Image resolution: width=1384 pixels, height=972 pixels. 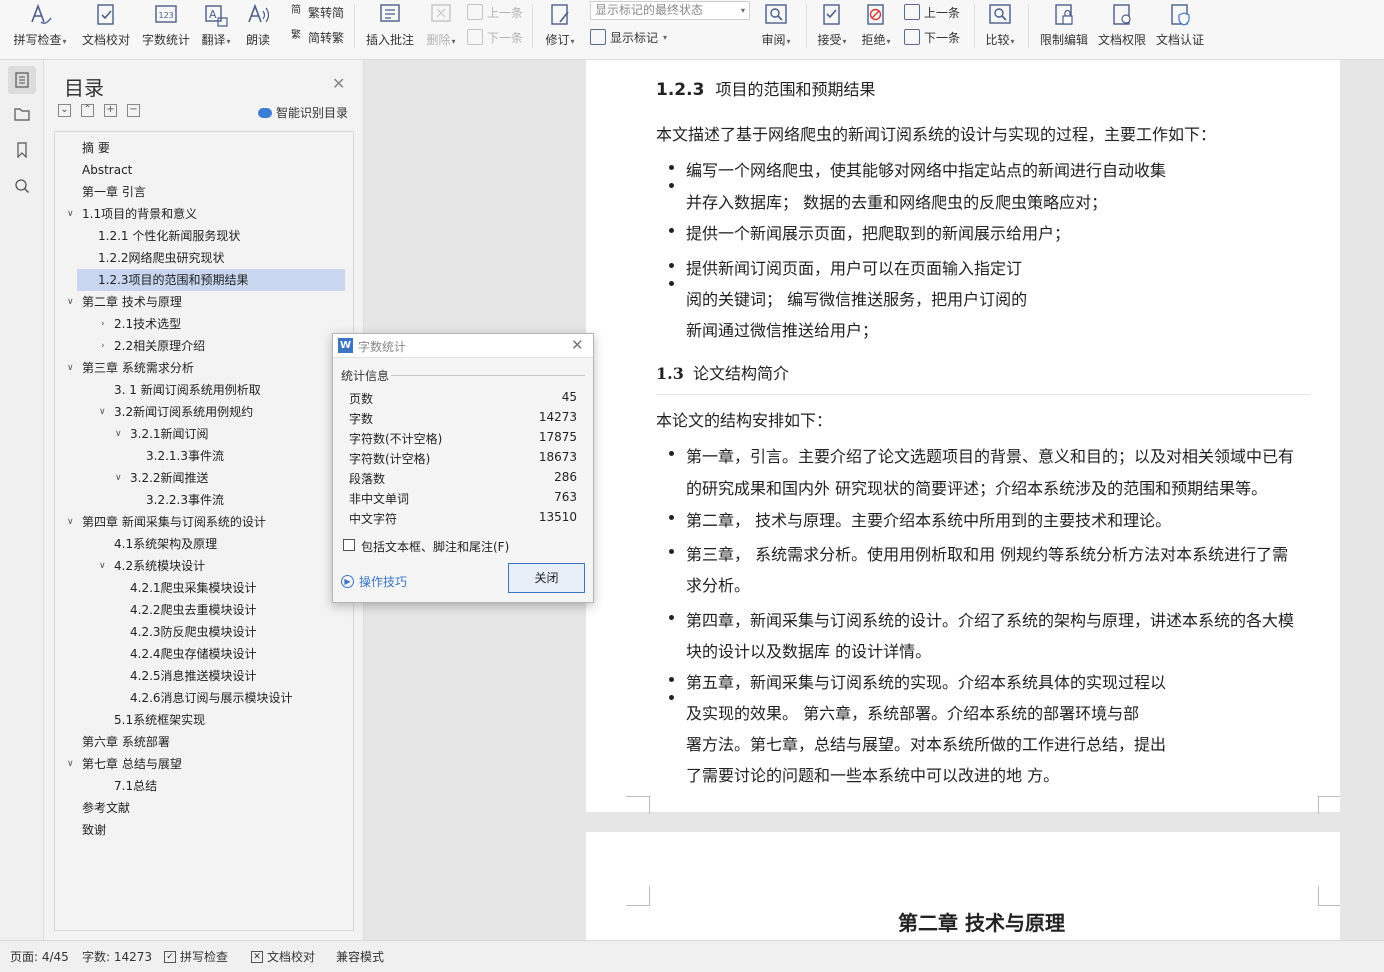 I want to click on toc-item: 7.1总结, so click(x=189, y=786).